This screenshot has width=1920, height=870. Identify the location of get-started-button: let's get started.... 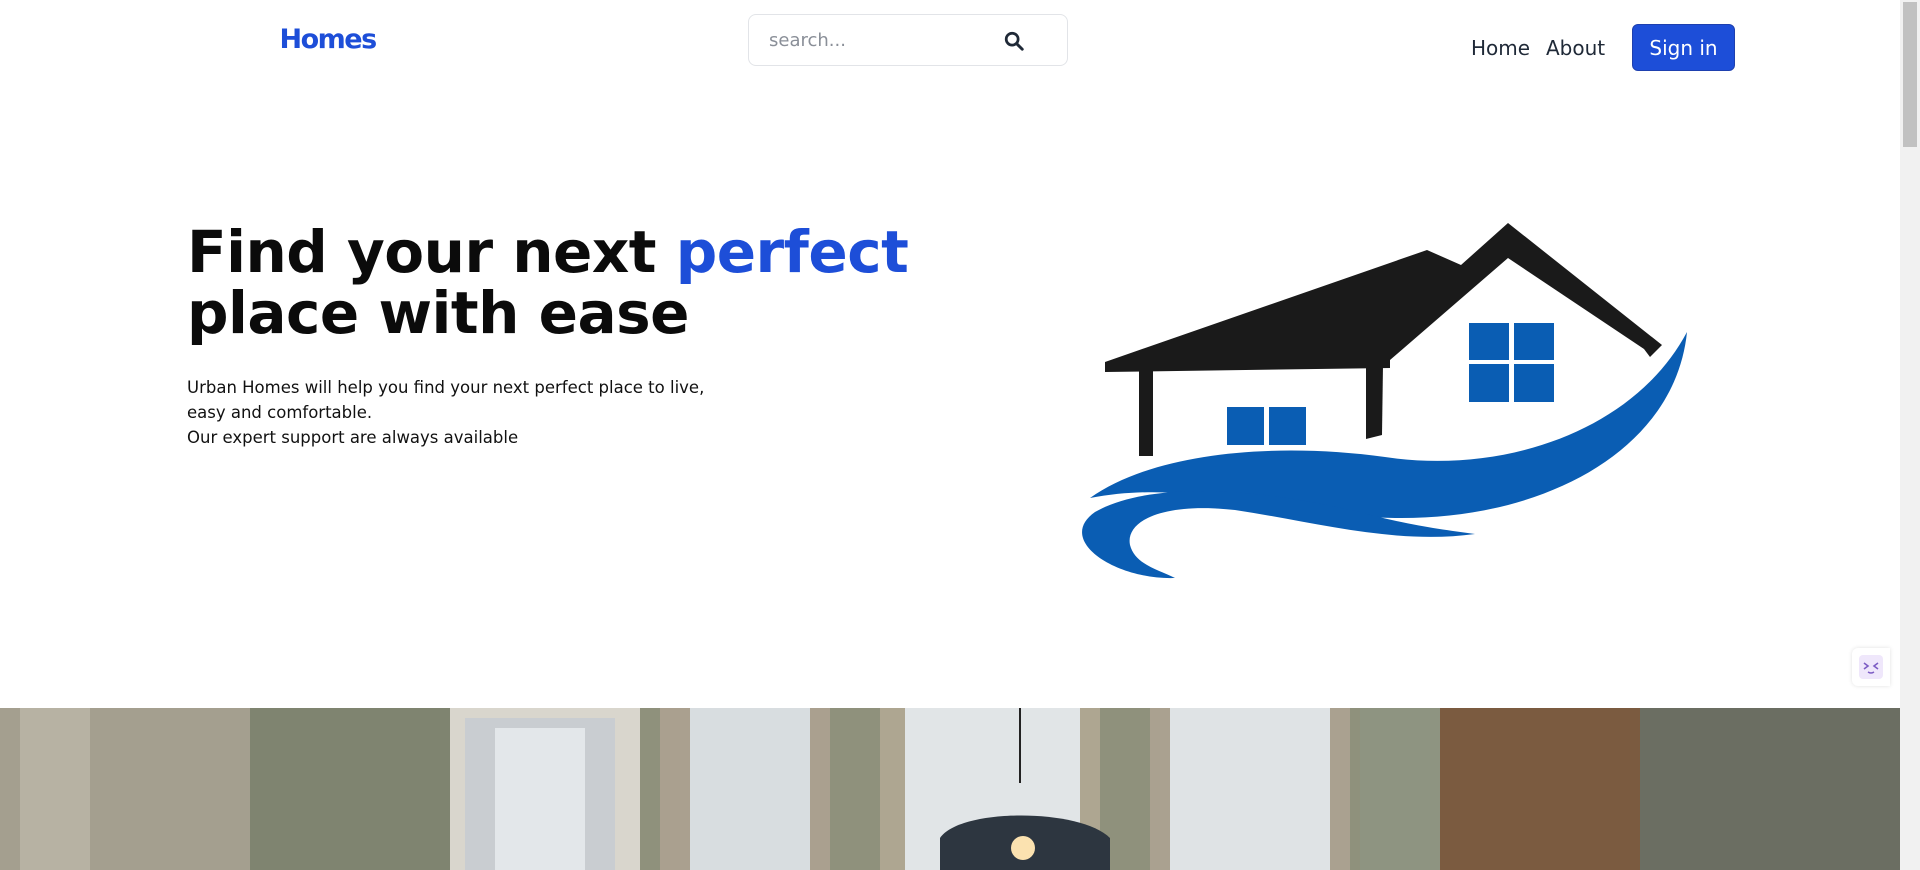
(302, 503).